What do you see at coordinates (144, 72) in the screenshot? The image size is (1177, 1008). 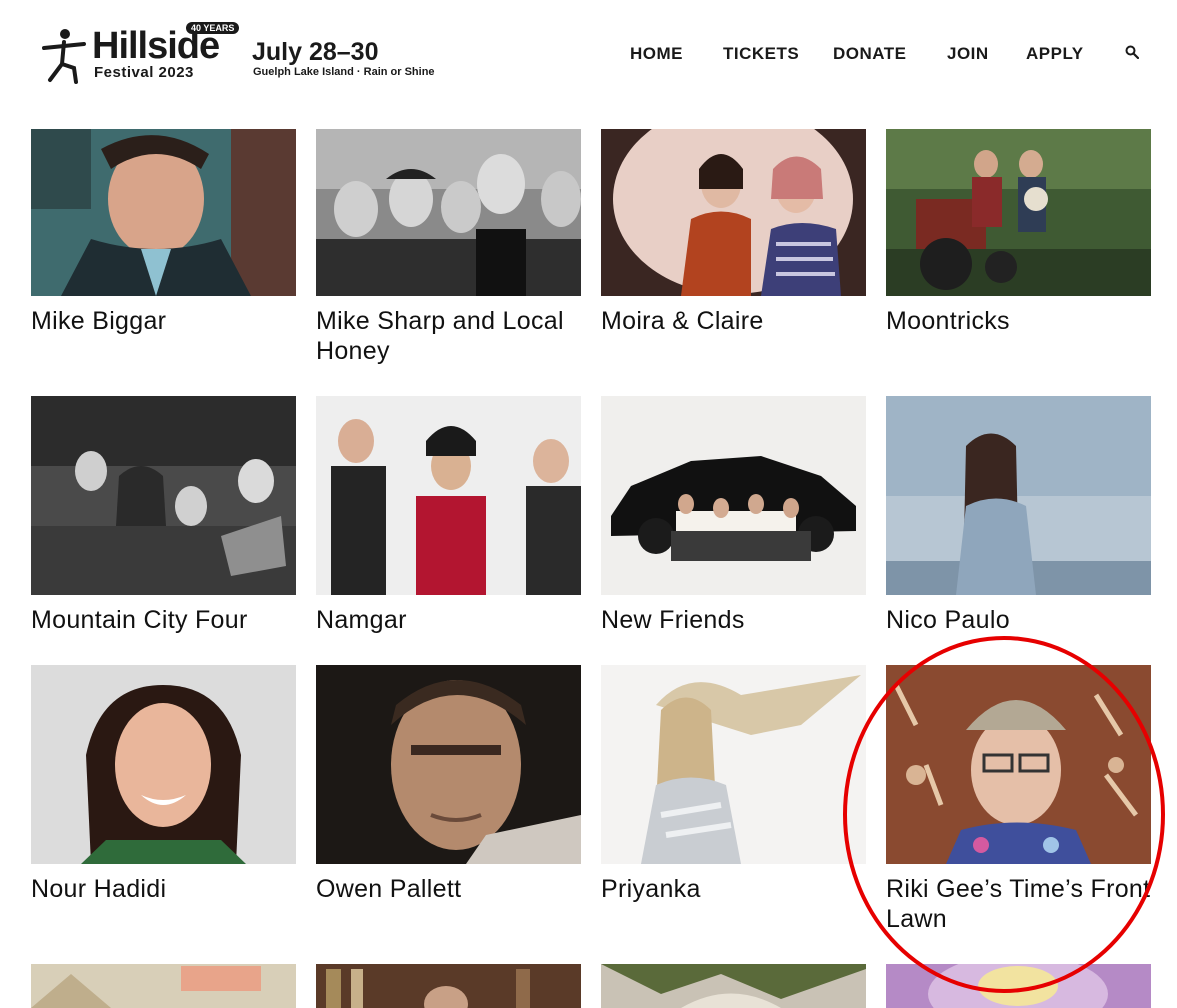 I see `logo-festival-year: Festival 2023` at bounding box center [144, 72].